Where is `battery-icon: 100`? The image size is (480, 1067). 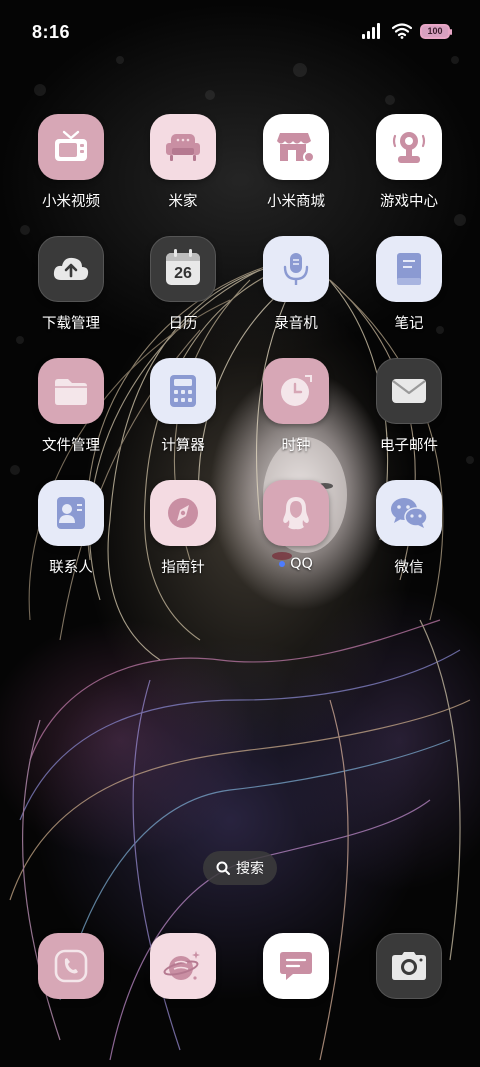
battery-icon: 100 is located at coordinates (436, 31).